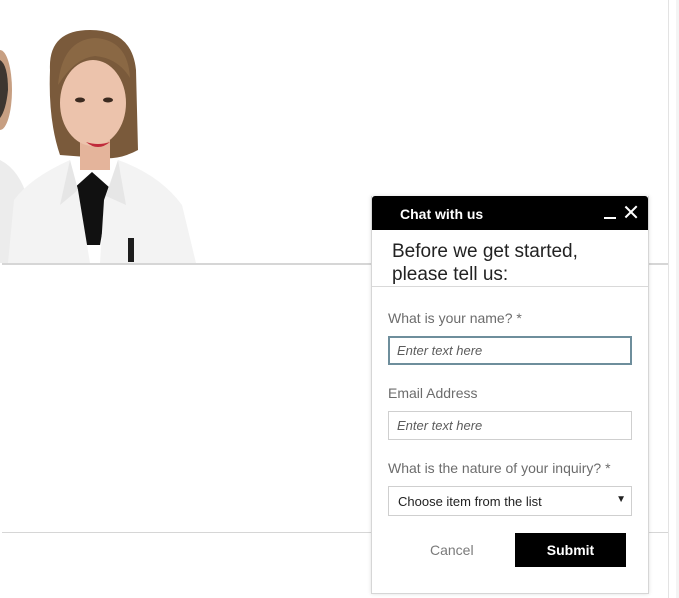  Describe the element at coordinates (510, 425) in the screenshot. I see `email-input` at that location.